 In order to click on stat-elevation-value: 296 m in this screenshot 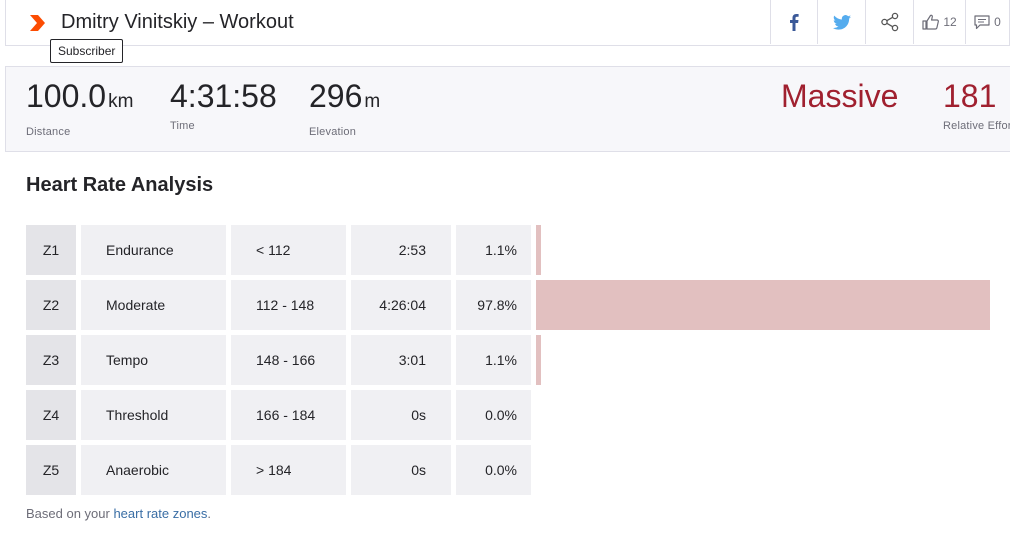, I will do `click(345, 96)`.